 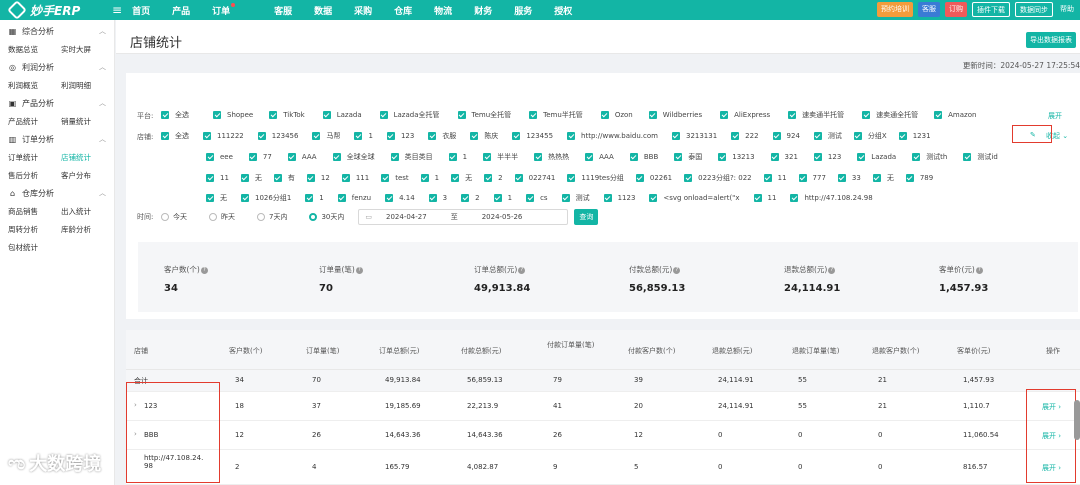 I want to click on filter-checkbox: 111222, so click(x=223, y=136).